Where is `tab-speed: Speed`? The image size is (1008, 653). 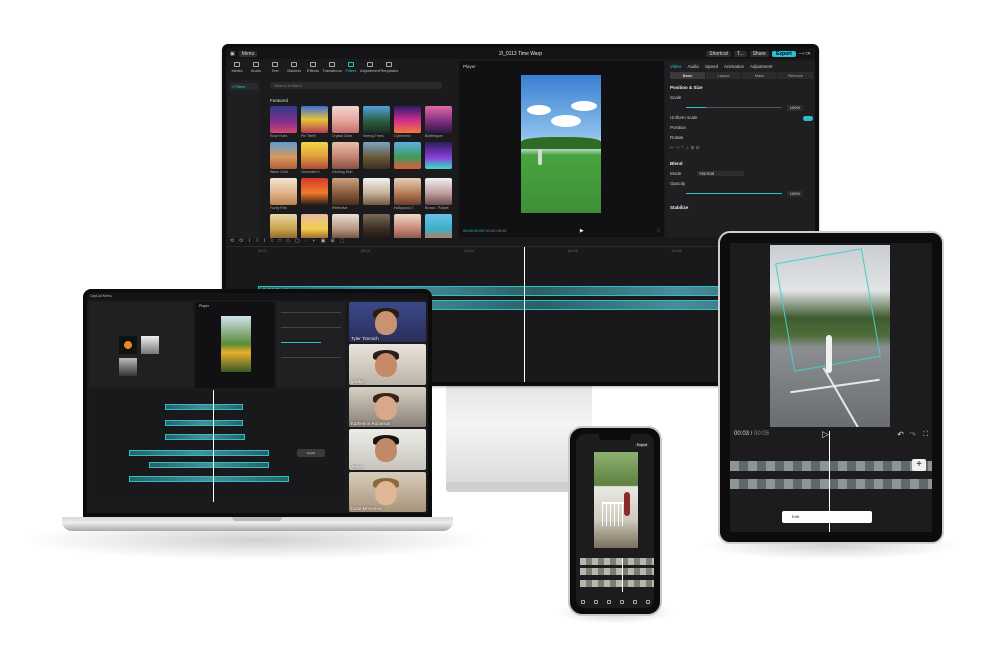 tab-speed: Speed is located at coordinates (711, 66).